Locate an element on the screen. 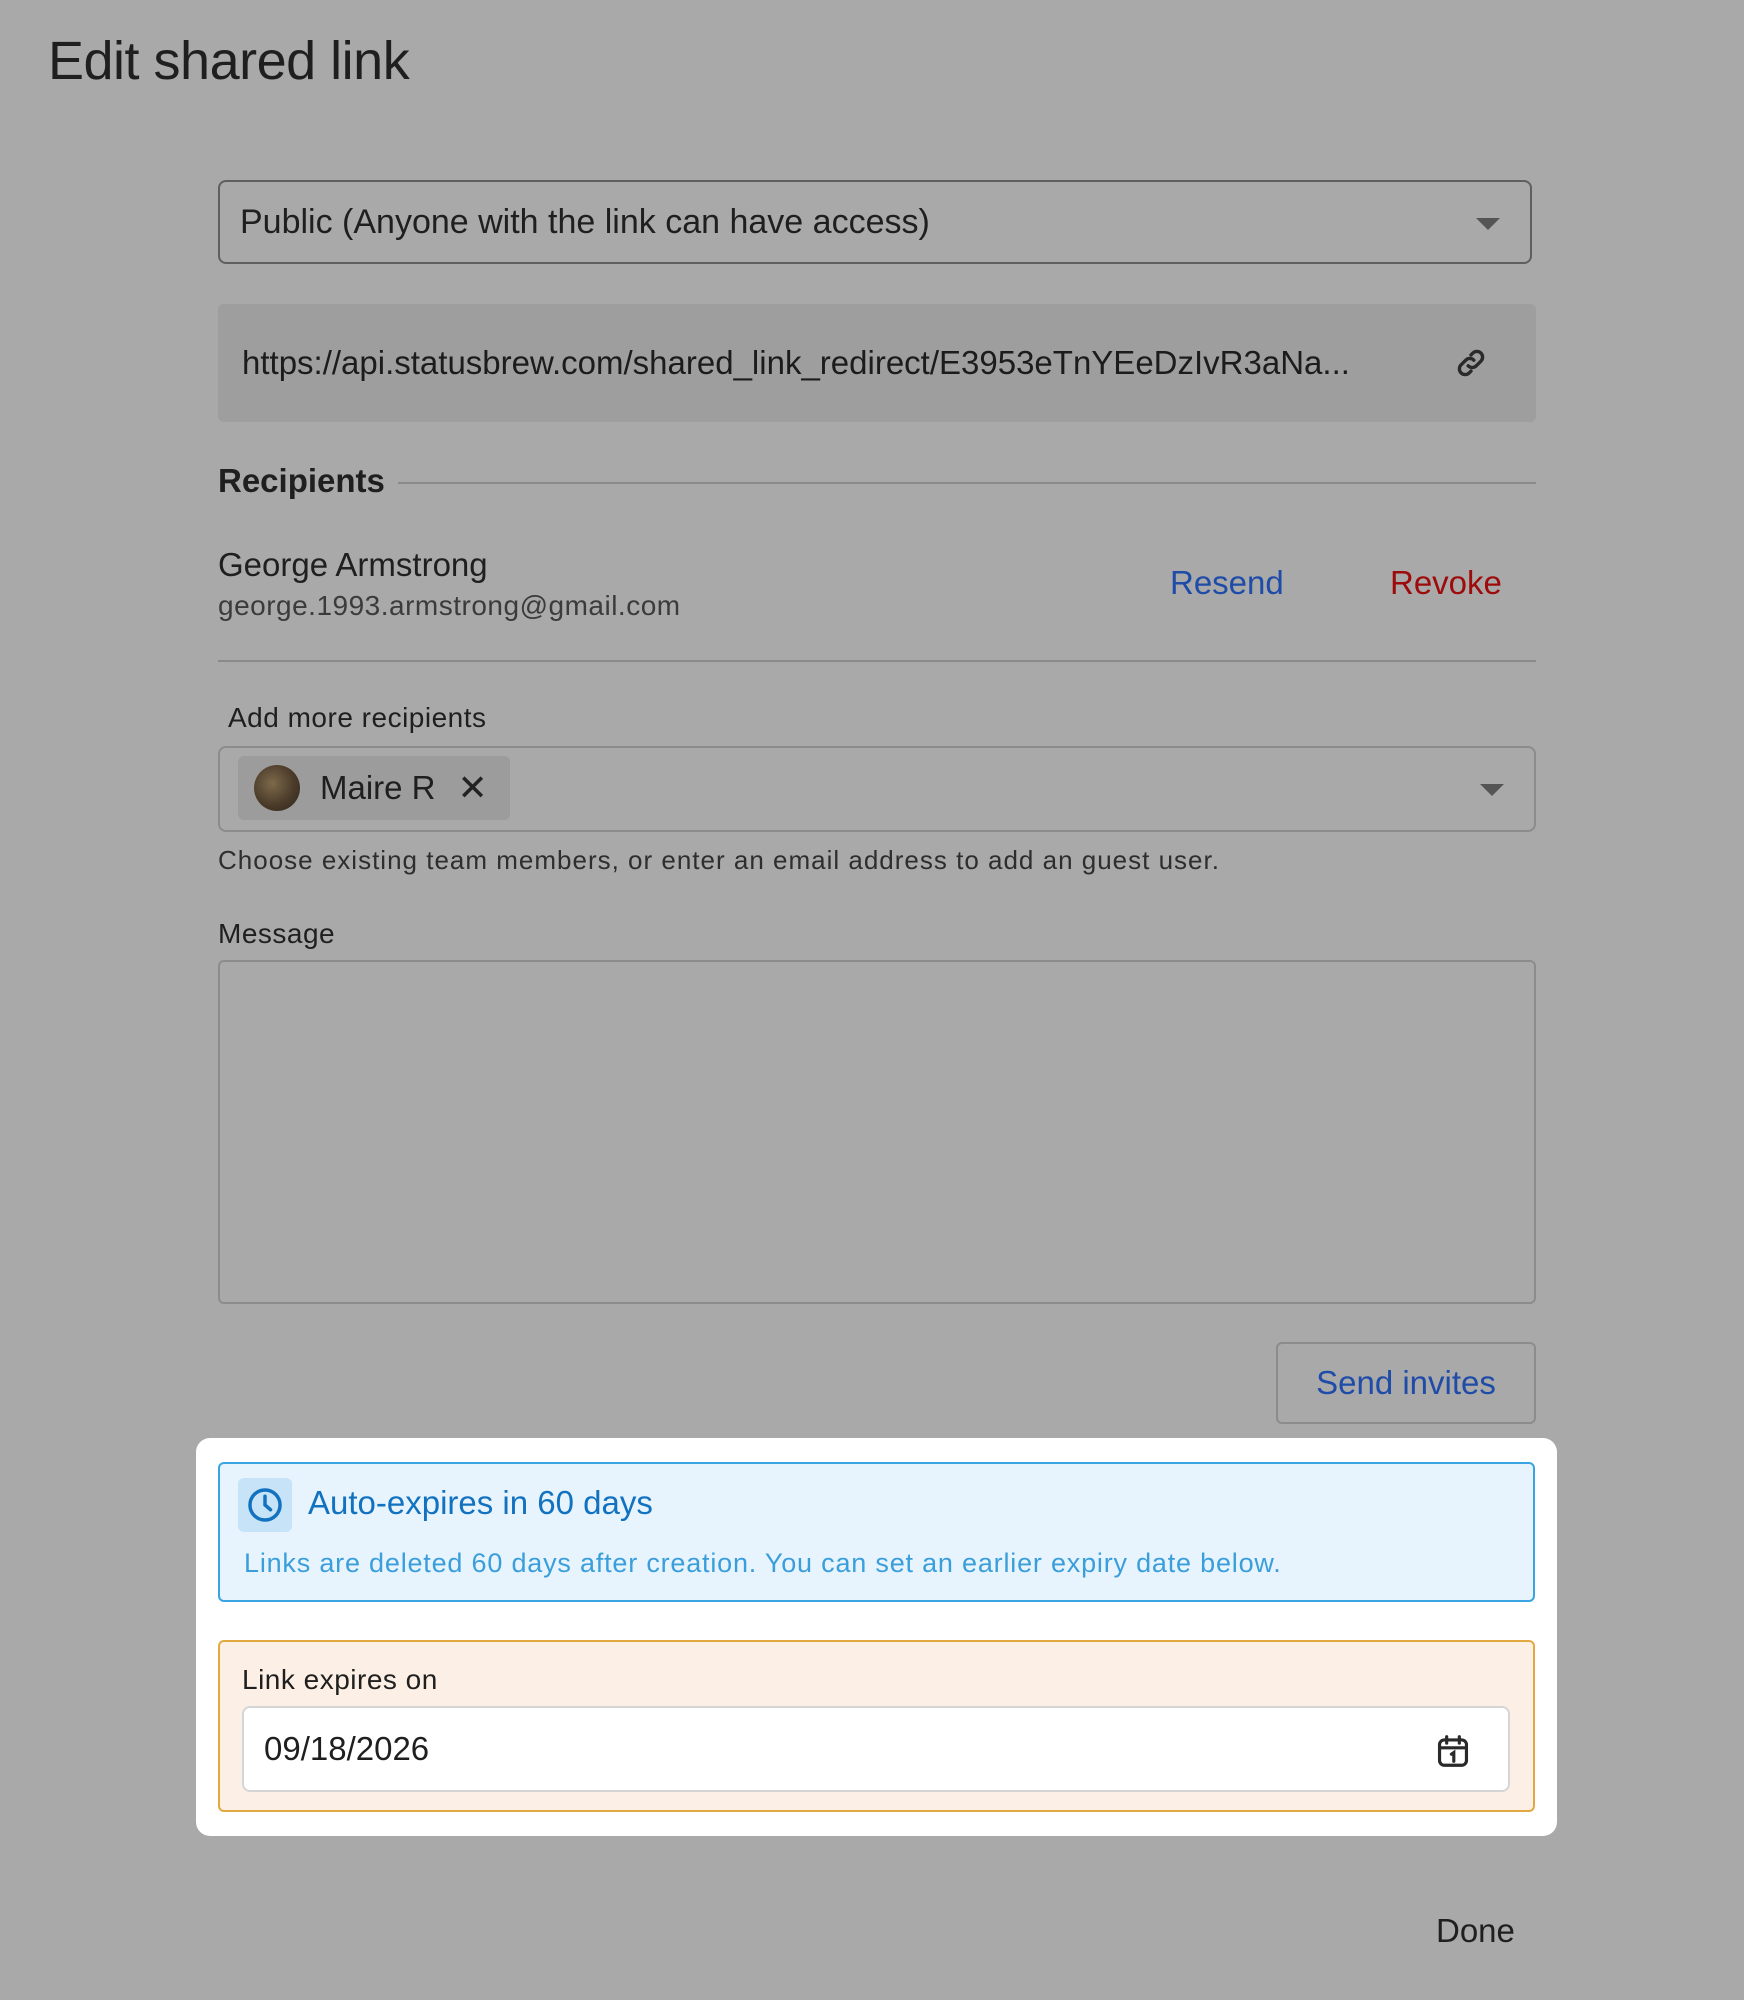  link-icon is located at coordinates (1471, 363).